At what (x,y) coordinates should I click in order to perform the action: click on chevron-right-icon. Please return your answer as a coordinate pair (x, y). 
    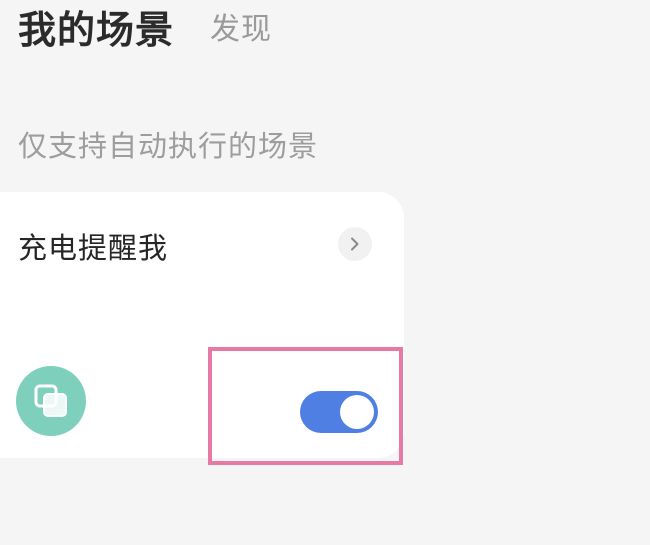
    Looking at the image, I should click on (355, 244).